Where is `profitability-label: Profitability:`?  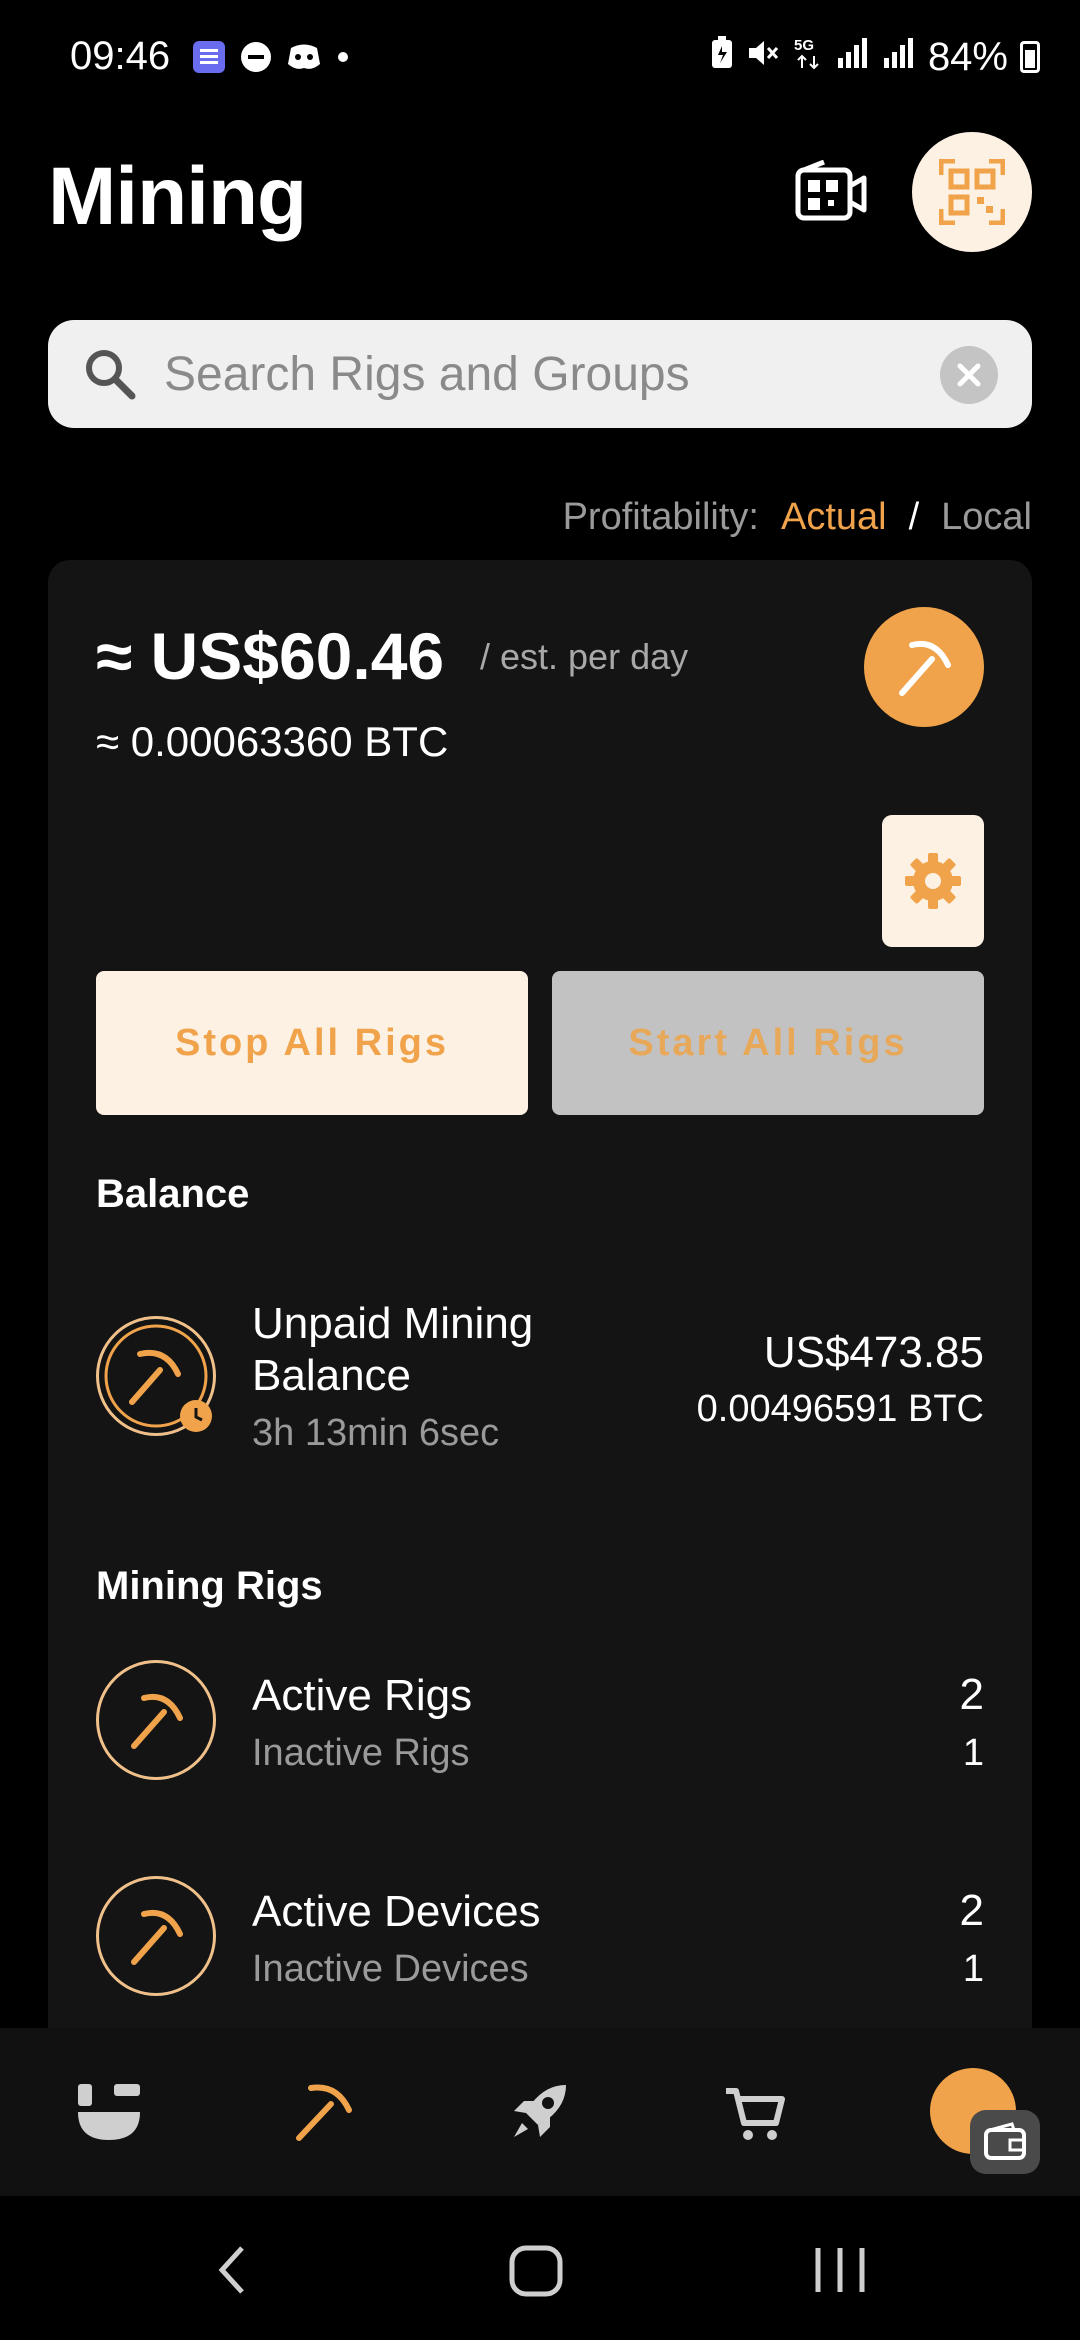 profitability-label: Profitability: is located at coordinates (660, 517).